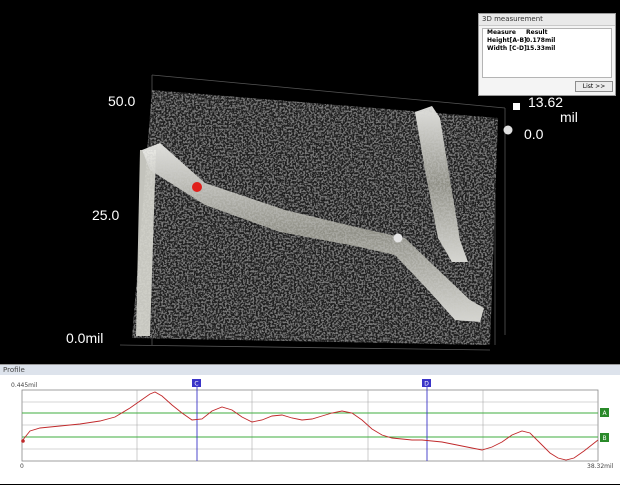 This screenshot has height=485, width=620. I want to click on height-scale-max-marker, so click(516, 106).